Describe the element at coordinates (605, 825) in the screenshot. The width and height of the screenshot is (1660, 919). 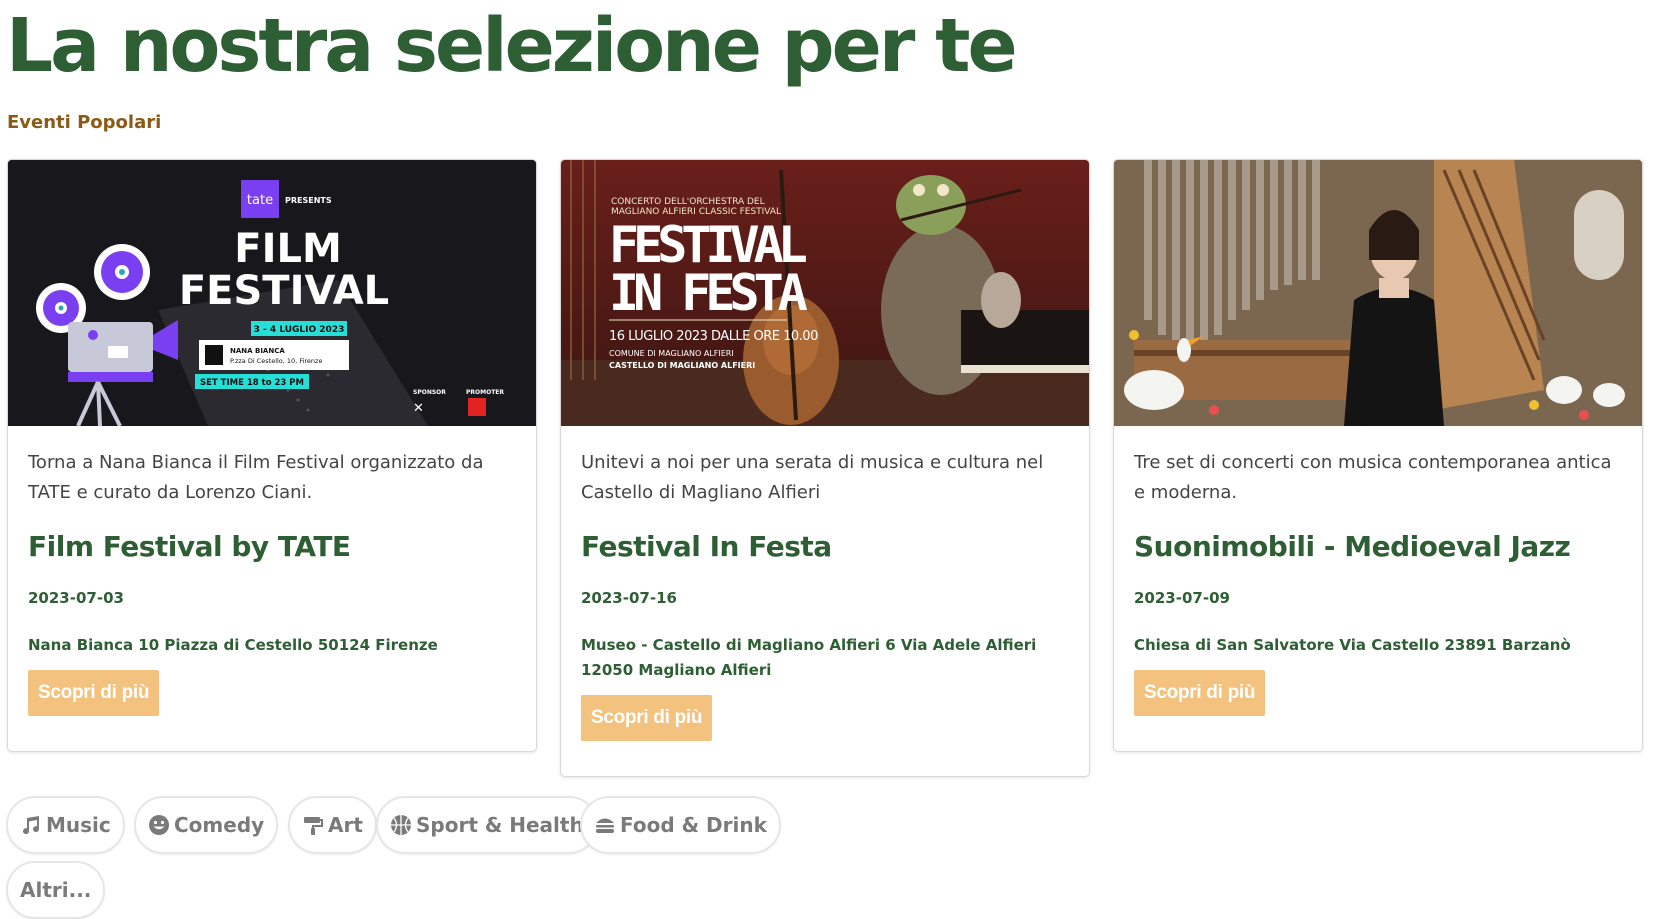
I see `burger-icon` at that location.